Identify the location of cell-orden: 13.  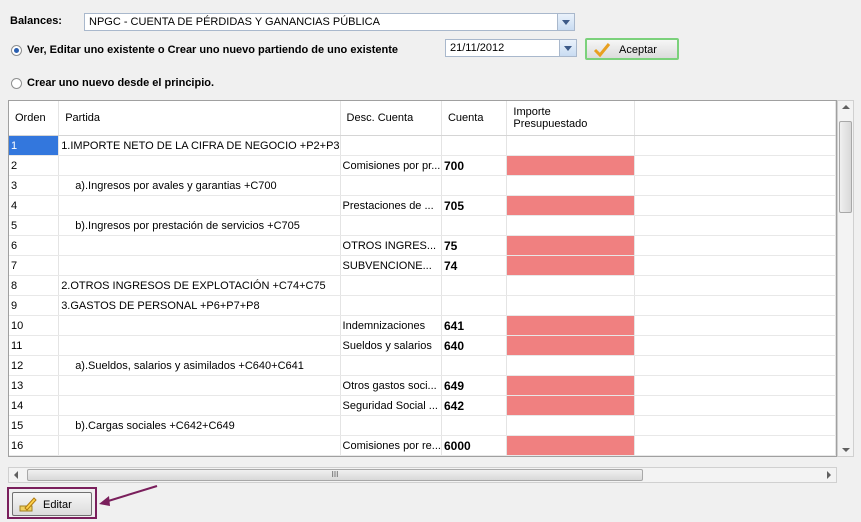
(34, 385).